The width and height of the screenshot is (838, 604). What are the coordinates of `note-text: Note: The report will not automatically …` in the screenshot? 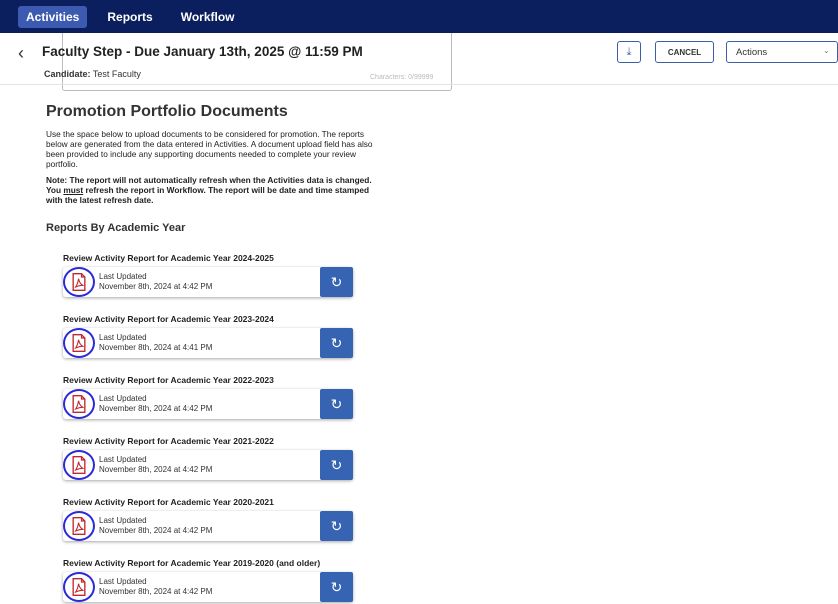 It's located at (216, 190).